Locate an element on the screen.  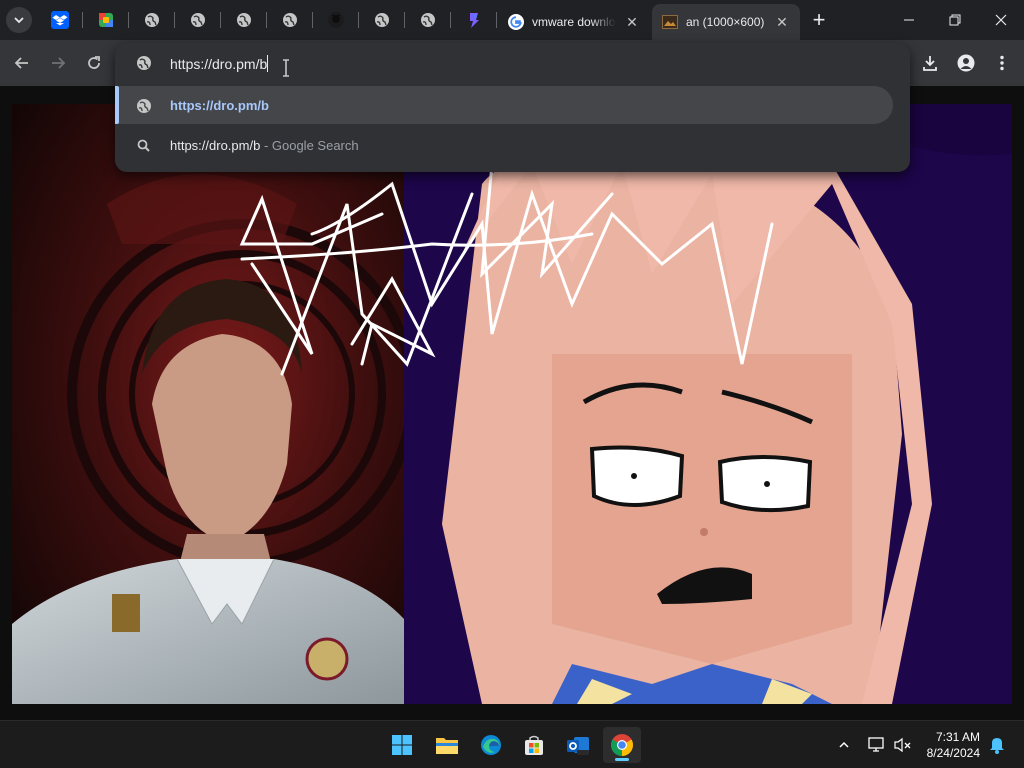
image-icon is located at coordinates (670, 22).